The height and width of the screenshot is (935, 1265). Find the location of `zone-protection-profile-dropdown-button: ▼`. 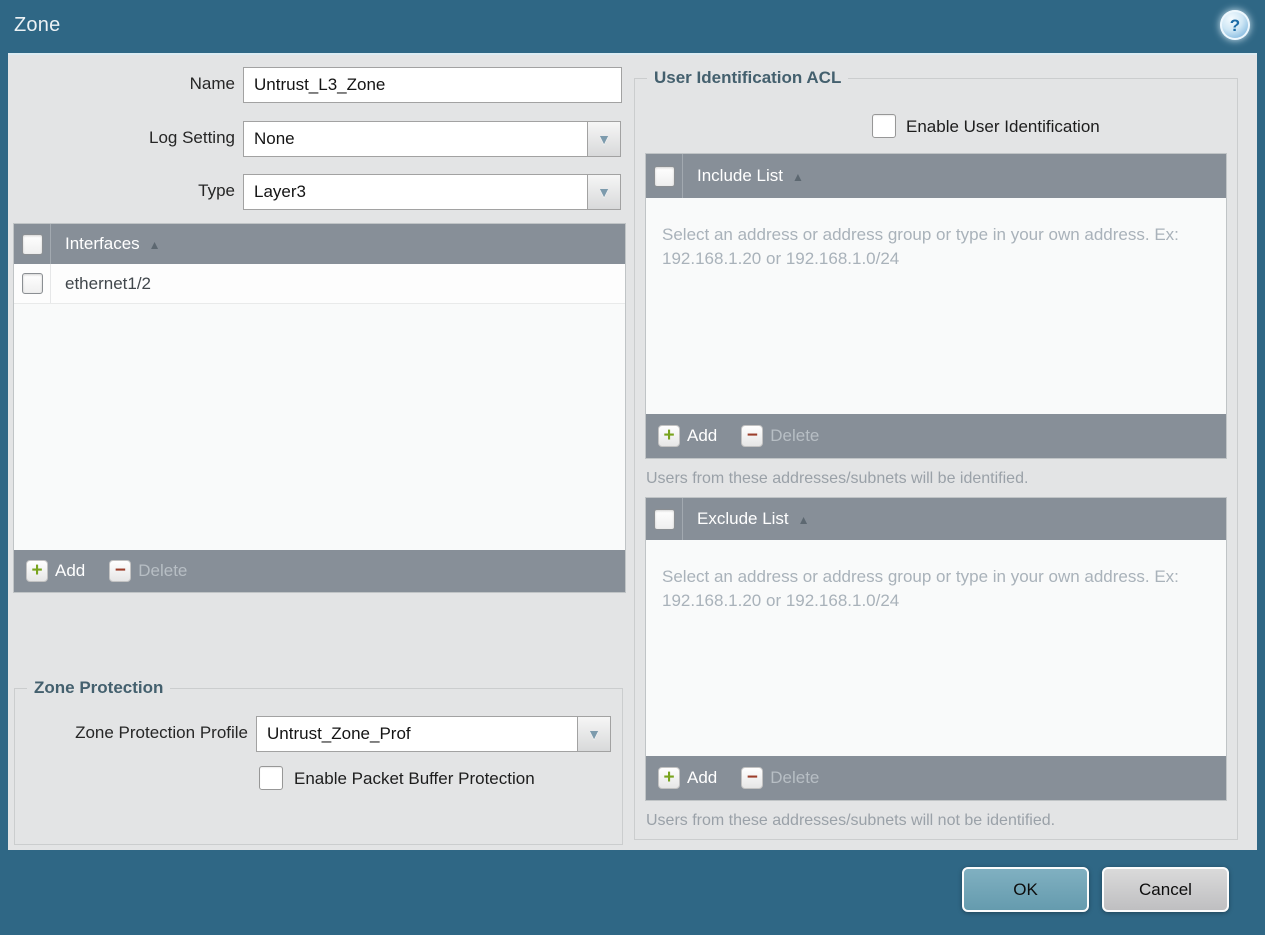

zone-protection-profile-dropdown-button: ▼ is located at coordinates (594, 734).